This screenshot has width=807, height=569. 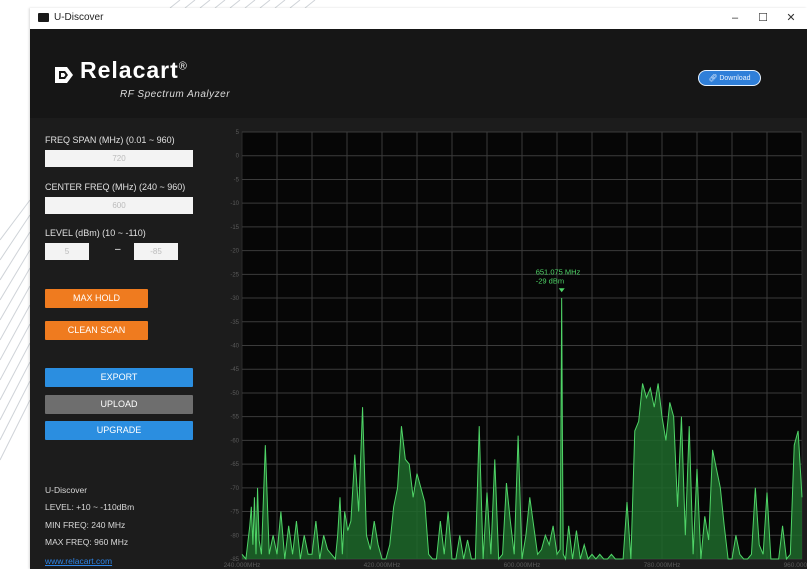 I want to click on y-tick-label: -35, so click(x=234, y=323).